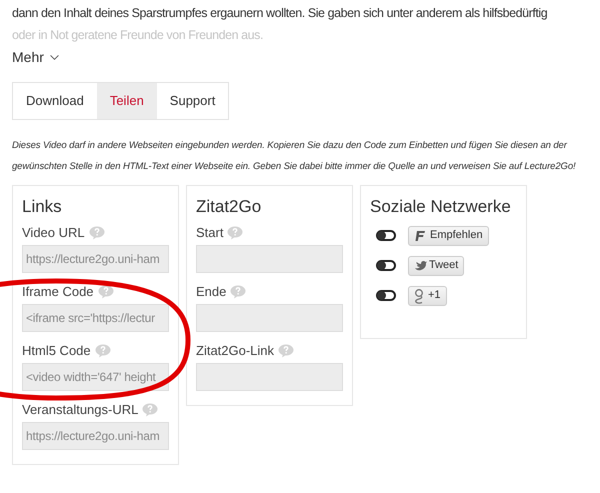 Image resolution: width=600 pixels, height=493 pixels. Describe the element at coordinates (235, 351) in the screenshot. I see `field-label: Zitat2Go-Link` at that location.